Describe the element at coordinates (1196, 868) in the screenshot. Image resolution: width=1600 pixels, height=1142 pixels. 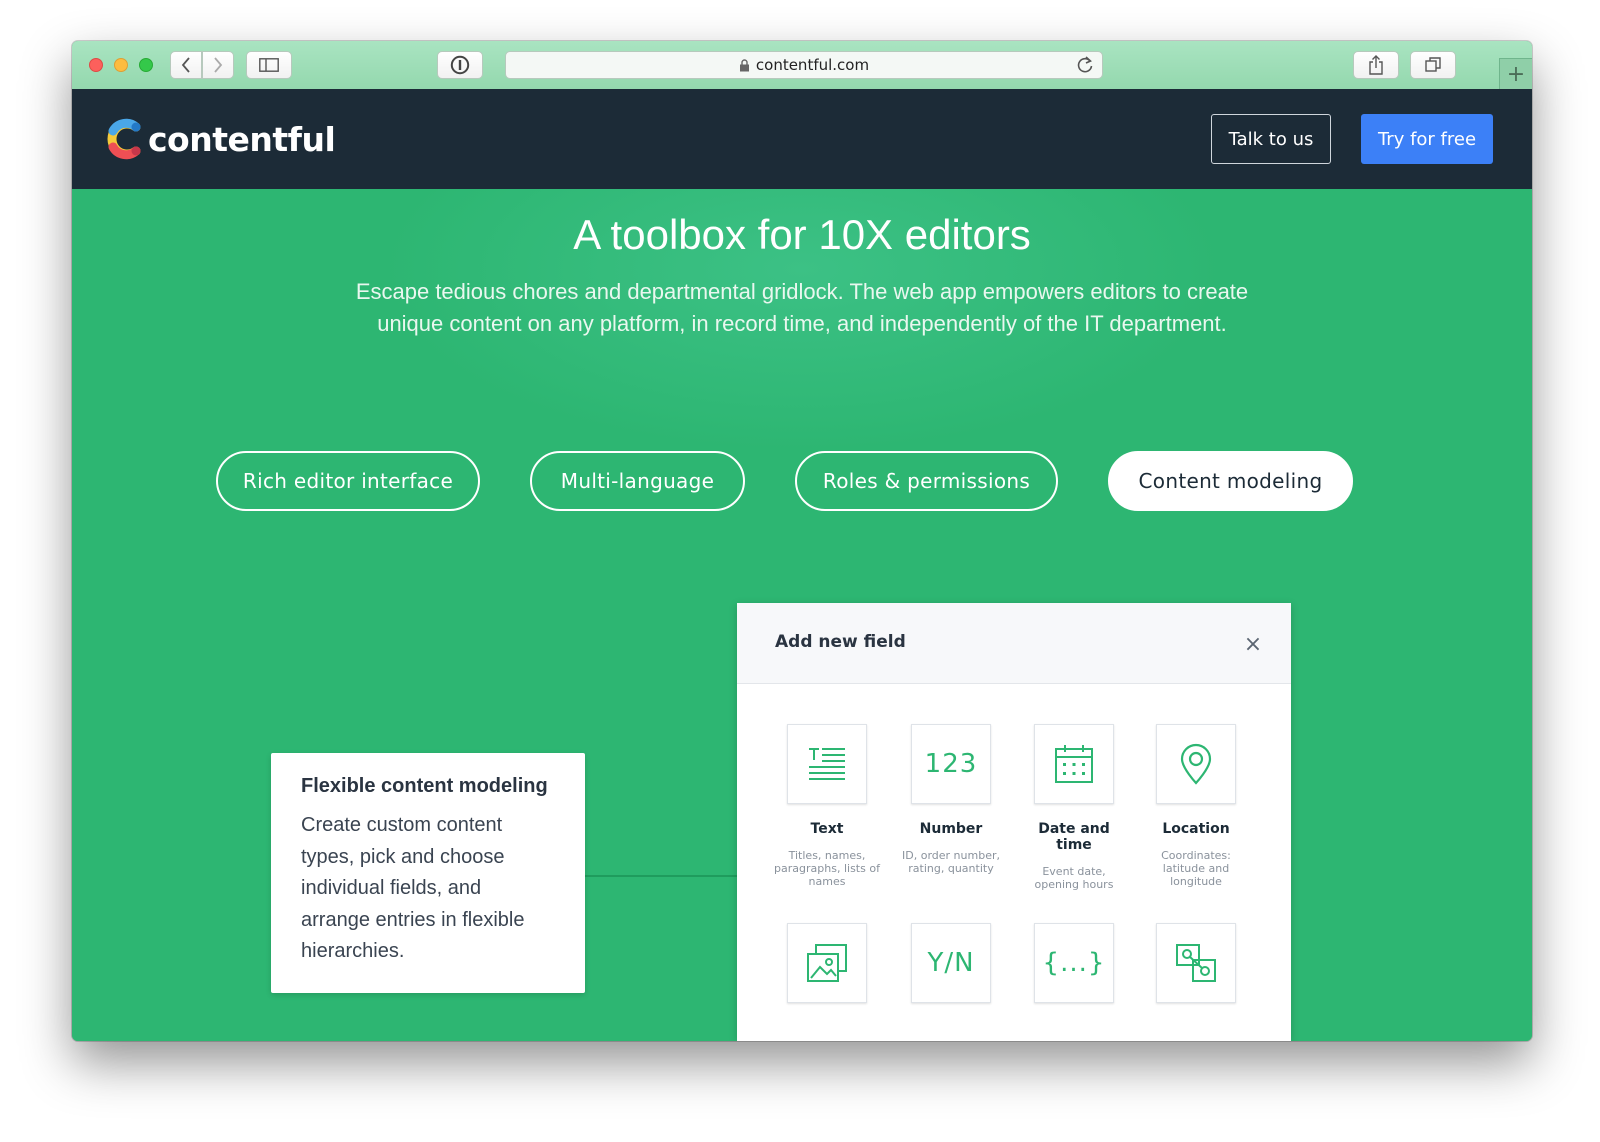
I see `field-description: Coordinates: latitude and longitude` at that location.